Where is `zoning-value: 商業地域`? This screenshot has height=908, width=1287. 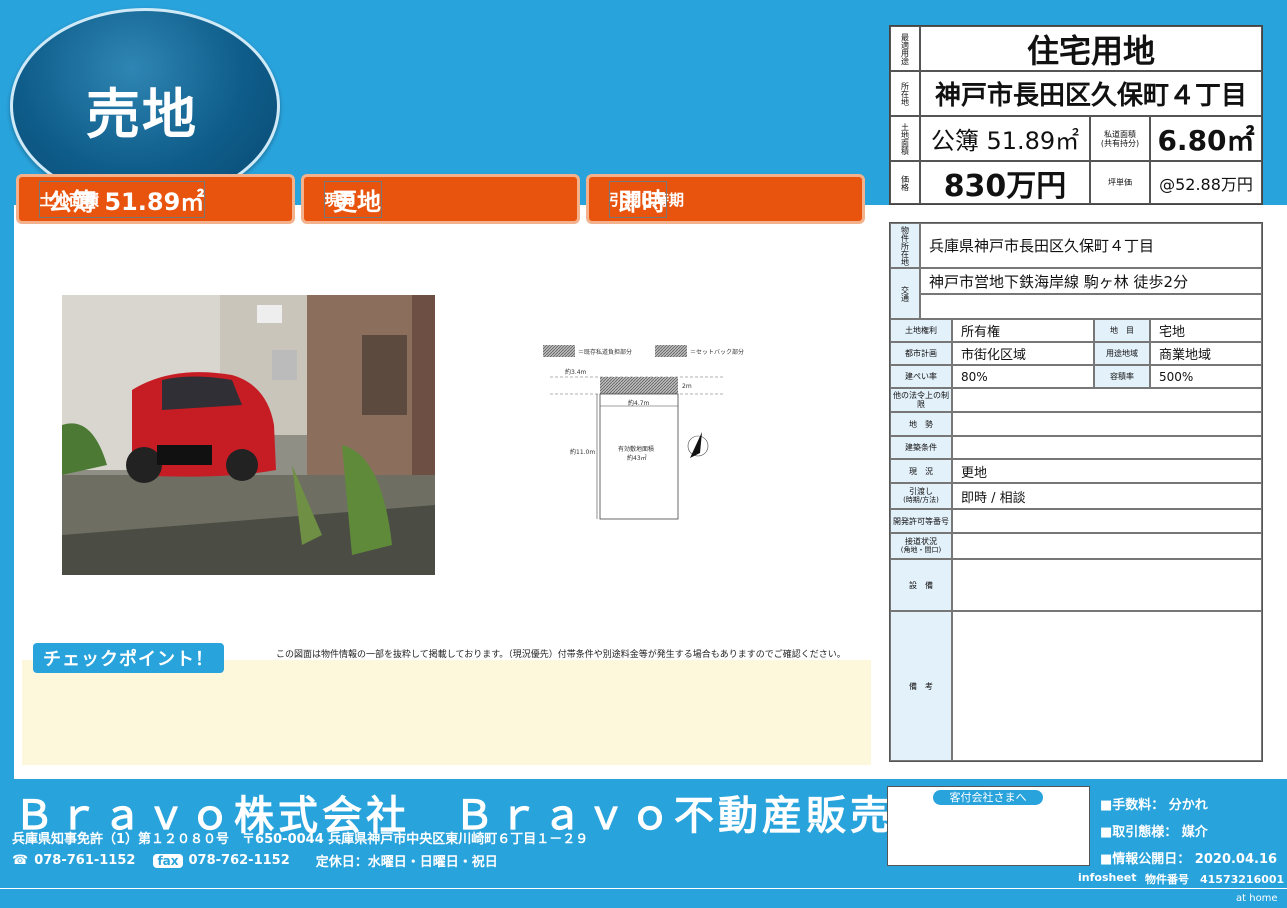 zoning-value: 商業地域 is located at coordinates (1206, 353).